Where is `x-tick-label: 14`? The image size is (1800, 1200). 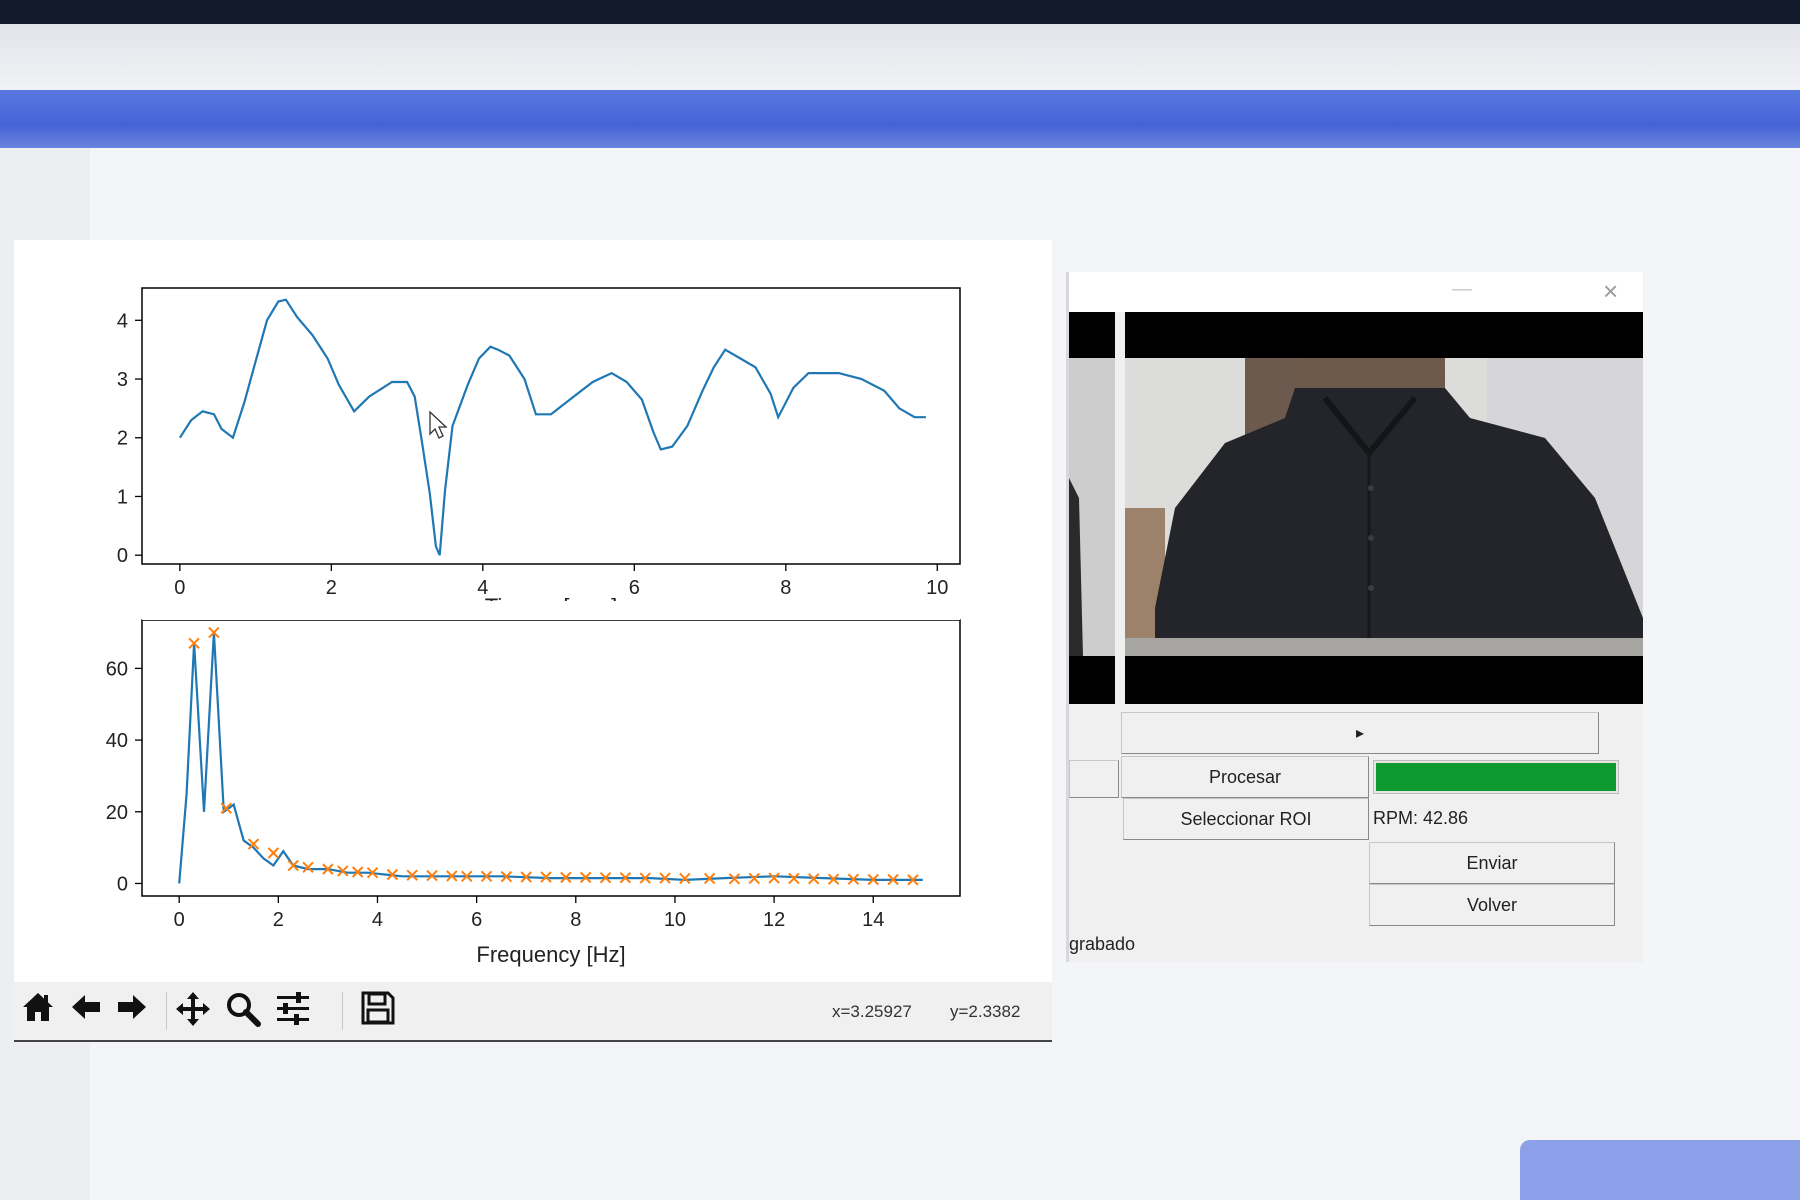
x-tick-label: 14 is located at coordinates (873, 920).